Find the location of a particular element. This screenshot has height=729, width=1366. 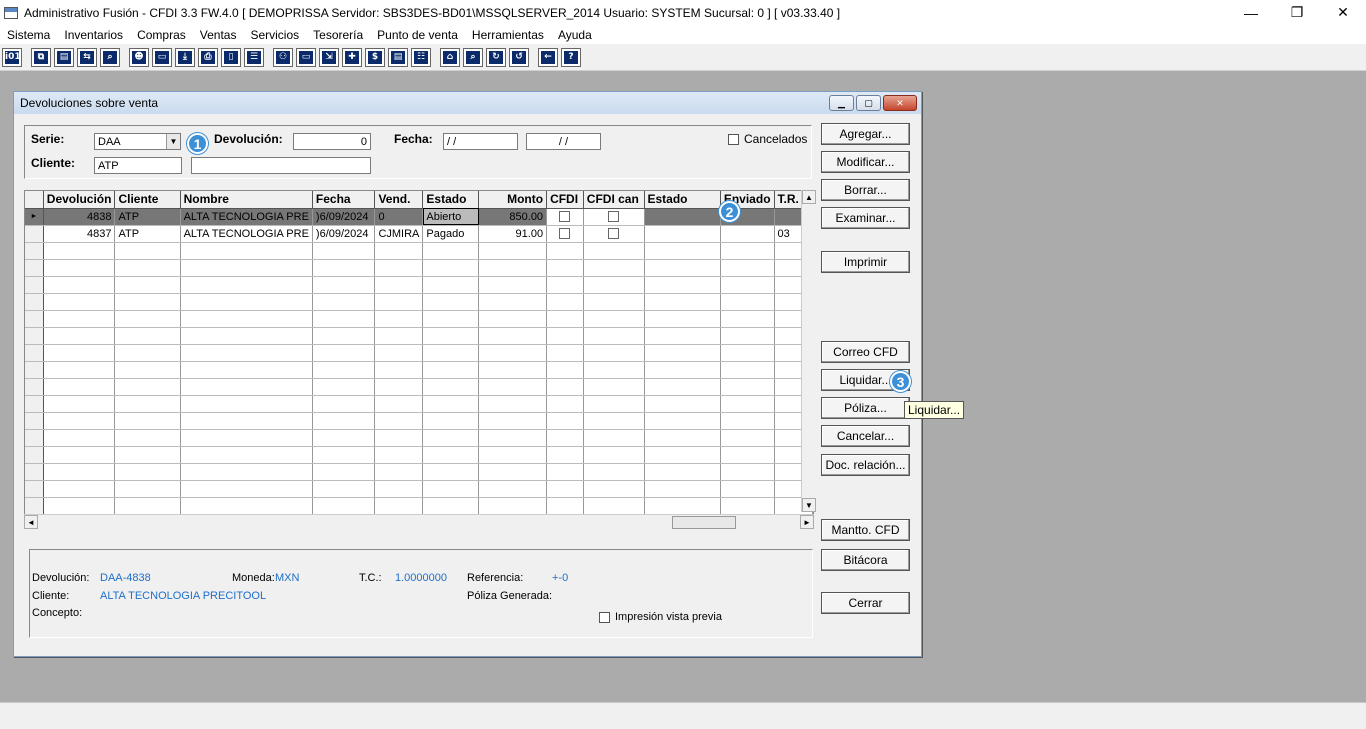

cell-devolucion: 4837 is located at coordinates (79, 234).